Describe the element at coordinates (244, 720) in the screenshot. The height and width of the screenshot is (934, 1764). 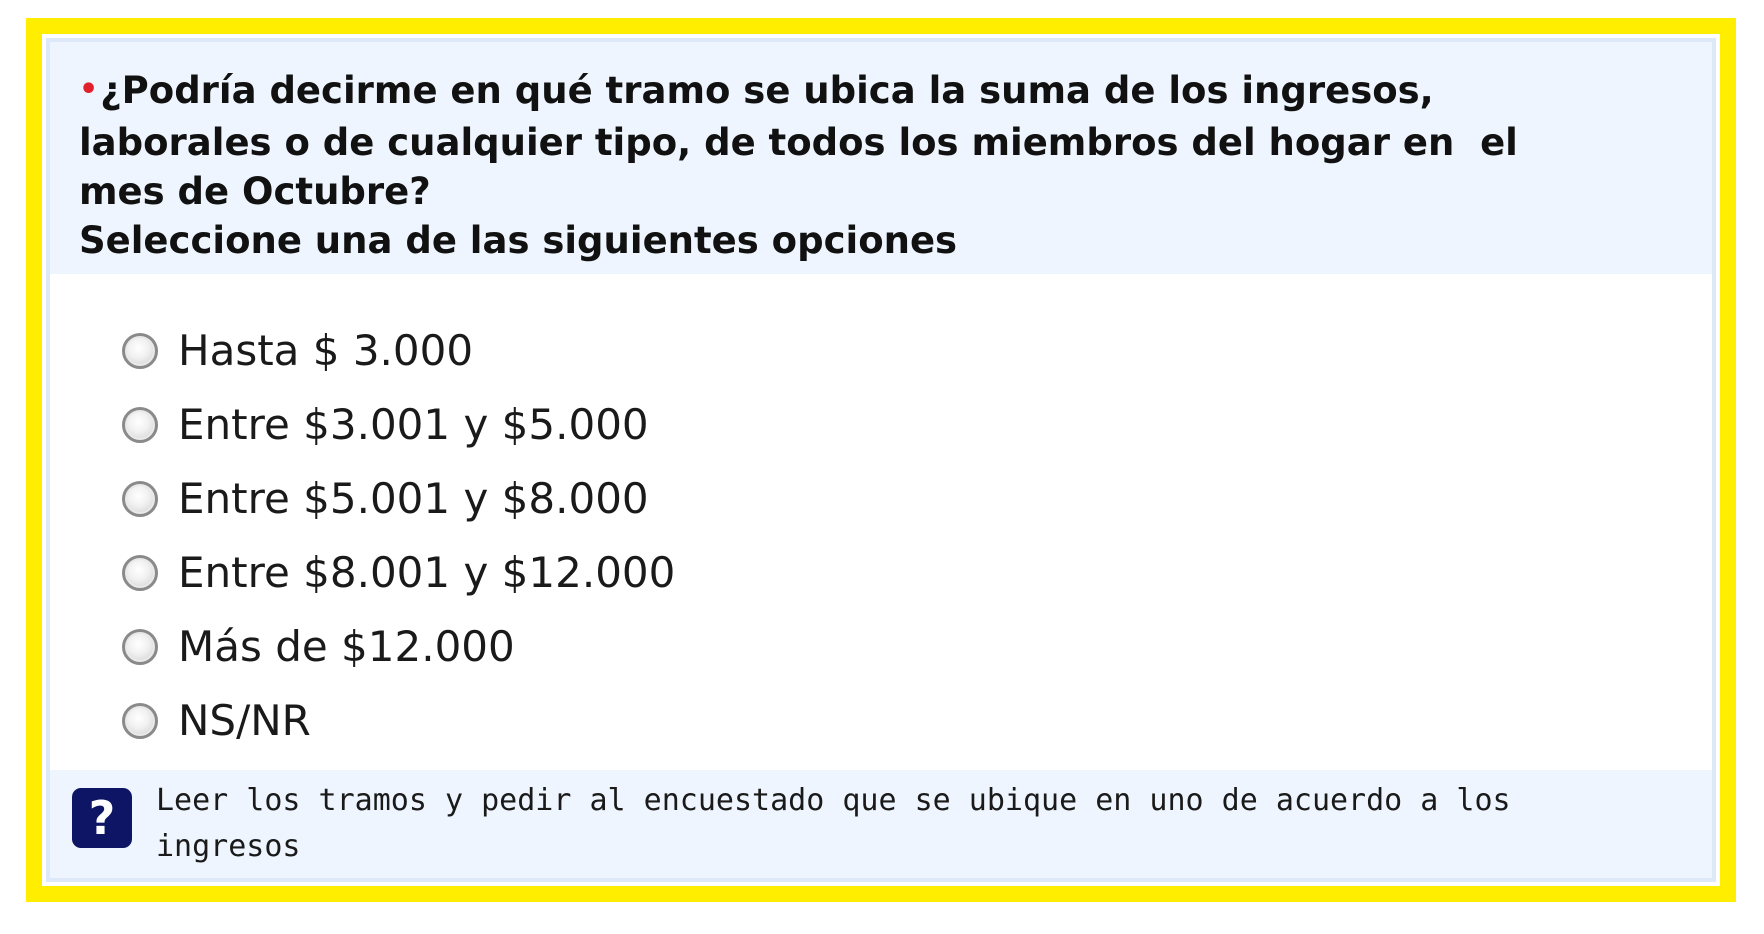
I see `option-label: NS/NR` at that location.